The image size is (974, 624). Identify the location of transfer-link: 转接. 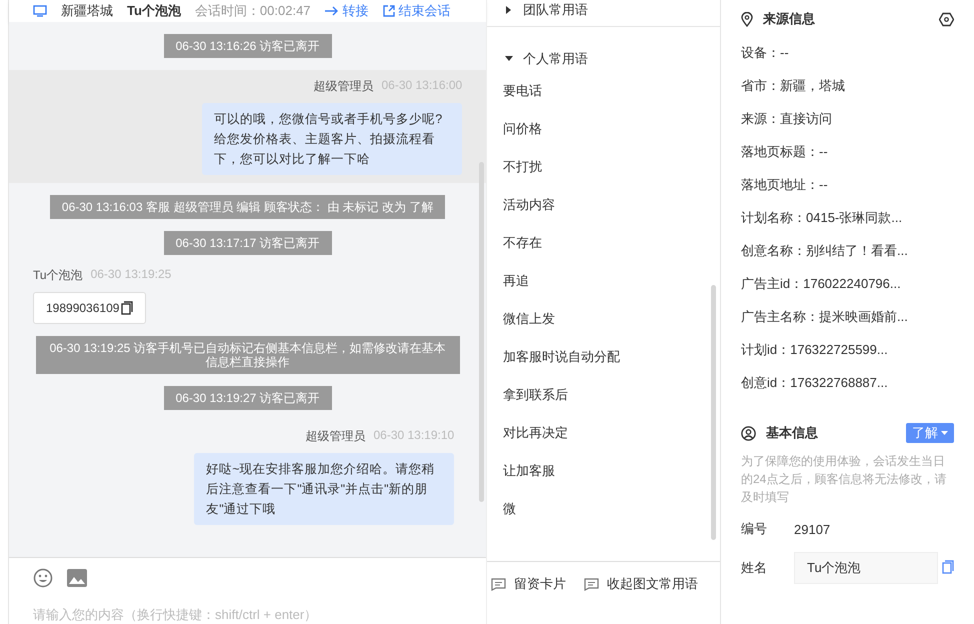
(346, 11).